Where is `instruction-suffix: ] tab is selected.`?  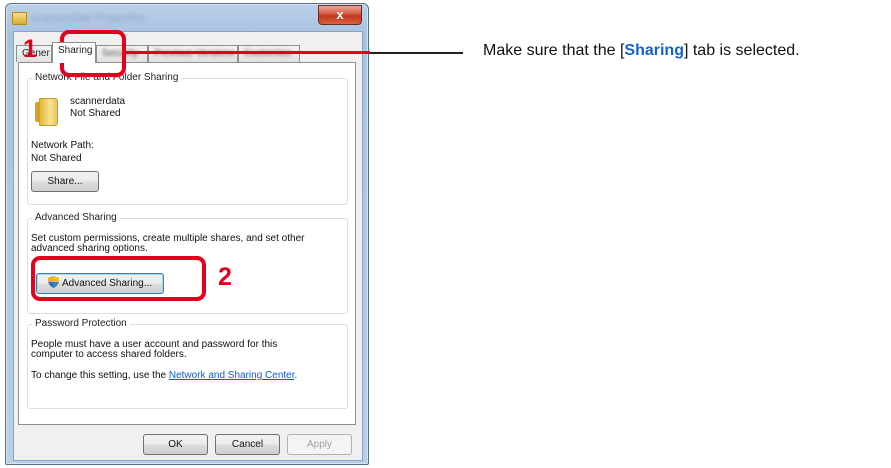
instruction-suffix: ] tab is selected. is located at coordinates (741, 50).